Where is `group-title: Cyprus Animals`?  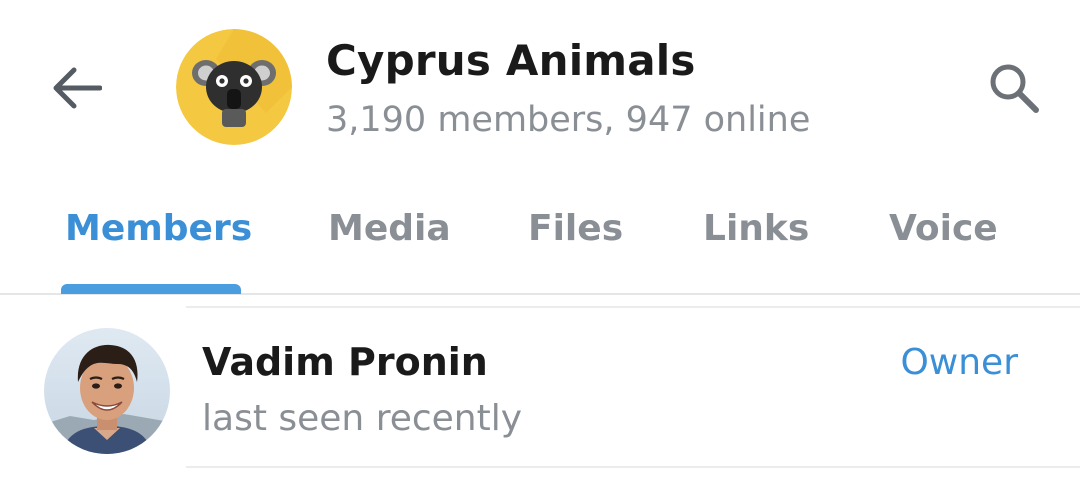
group-title: Cyprus Animals is located at coordinates (511, 60).